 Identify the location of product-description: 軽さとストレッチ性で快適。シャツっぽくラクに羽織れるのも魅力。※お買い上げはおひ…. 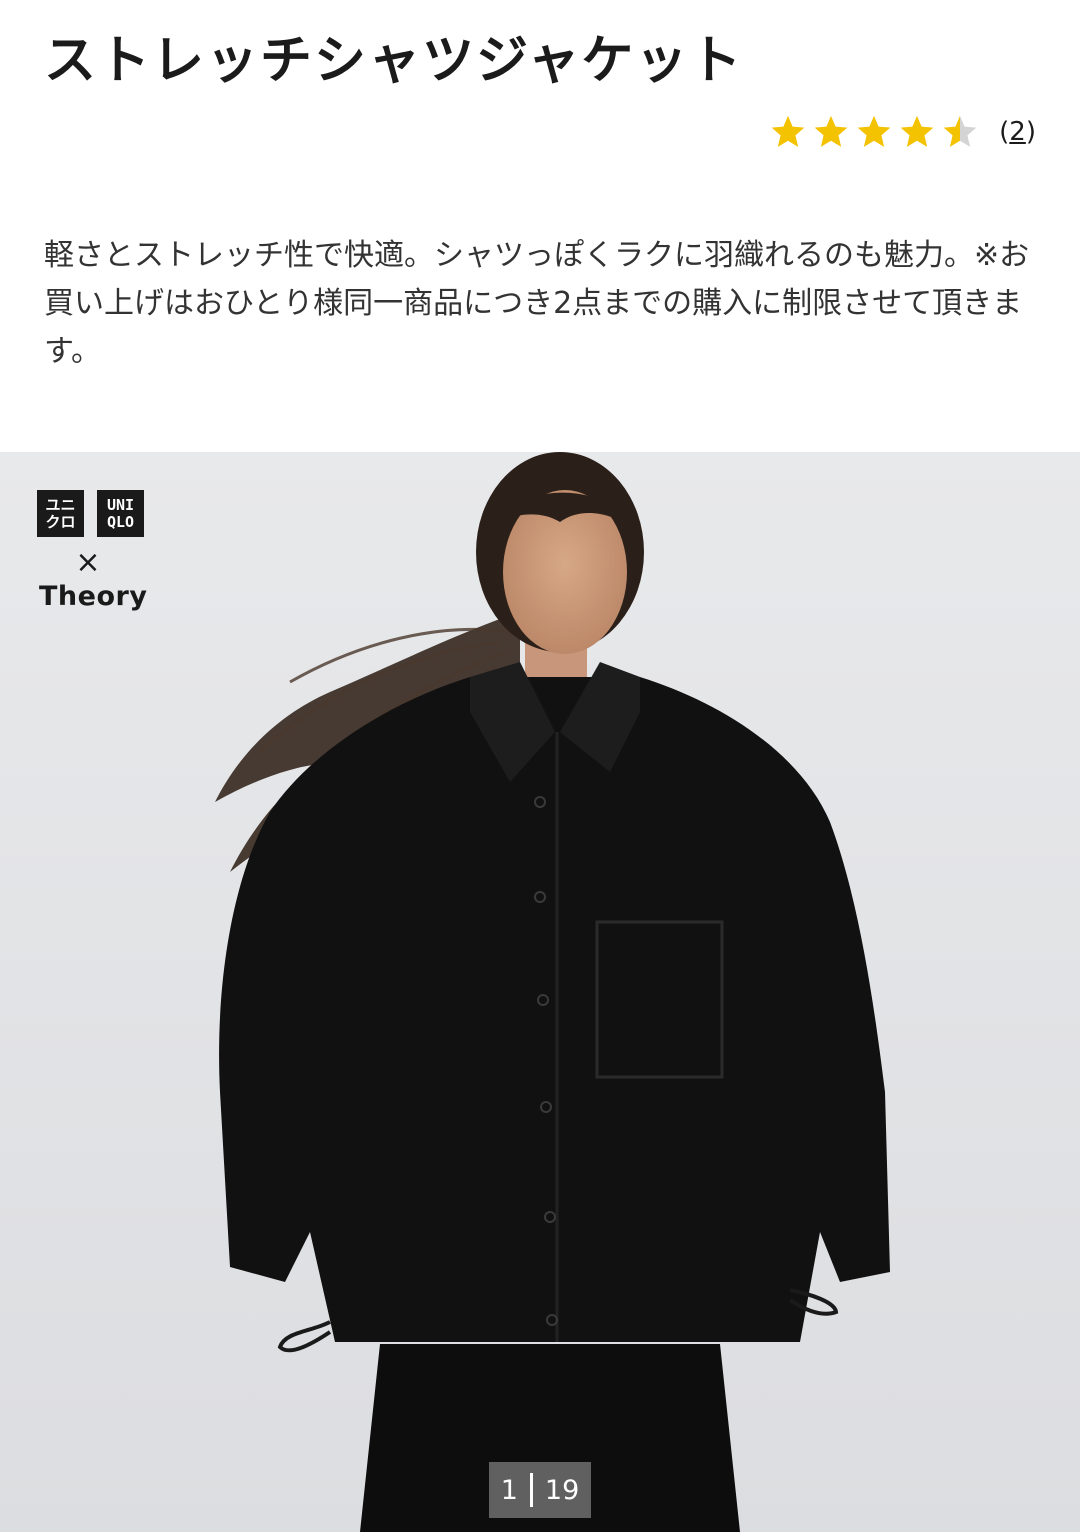
(537, 303).